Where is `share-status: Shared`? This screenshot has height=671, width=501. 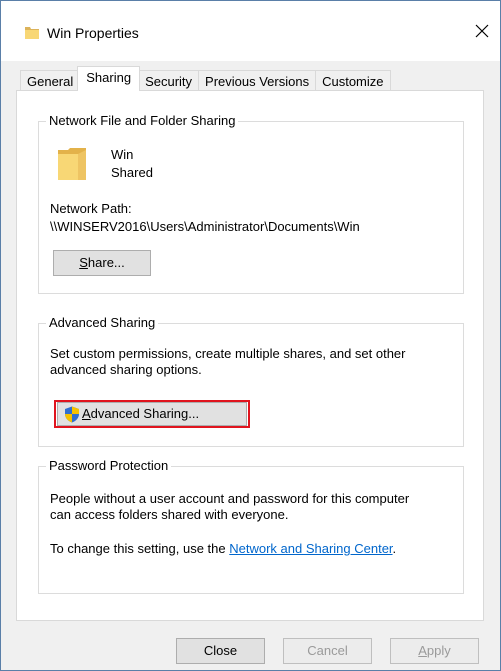 share-status: Shared is located at coordinates (132, 172).